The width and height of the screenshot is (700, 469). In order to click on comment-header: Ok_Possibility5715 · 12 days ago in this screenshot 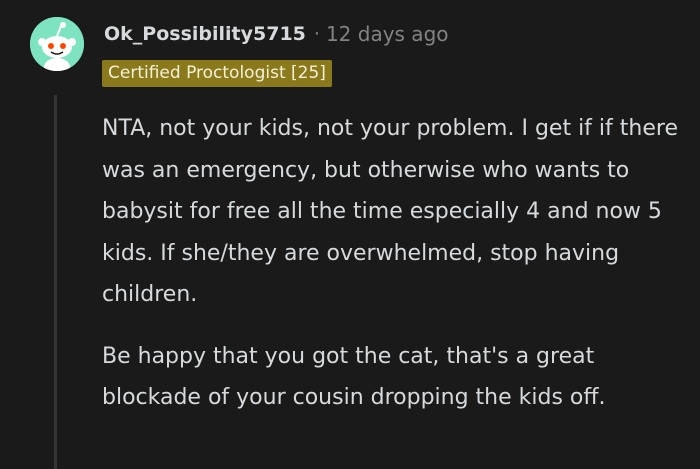, I will do `click(276, 34)`.